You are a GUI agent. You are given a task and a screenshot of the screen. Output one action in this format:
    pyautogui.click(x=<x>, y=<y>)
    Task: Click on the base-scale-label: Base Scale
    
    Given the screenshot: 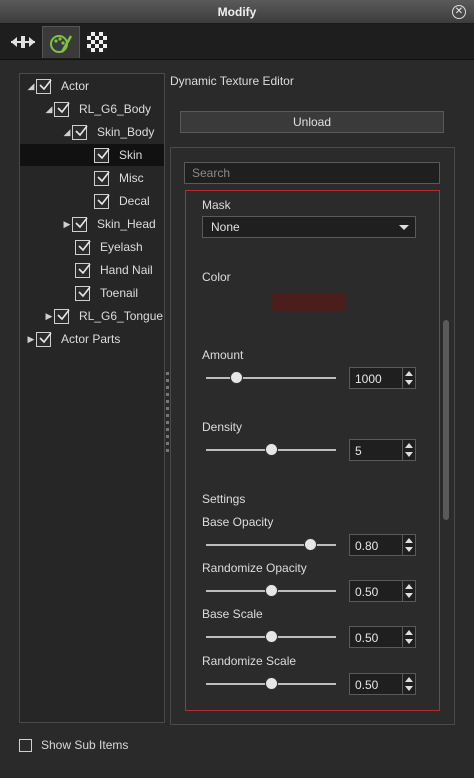 What is the action you would take?
    pyautogui.click(x=232, y=614)
    